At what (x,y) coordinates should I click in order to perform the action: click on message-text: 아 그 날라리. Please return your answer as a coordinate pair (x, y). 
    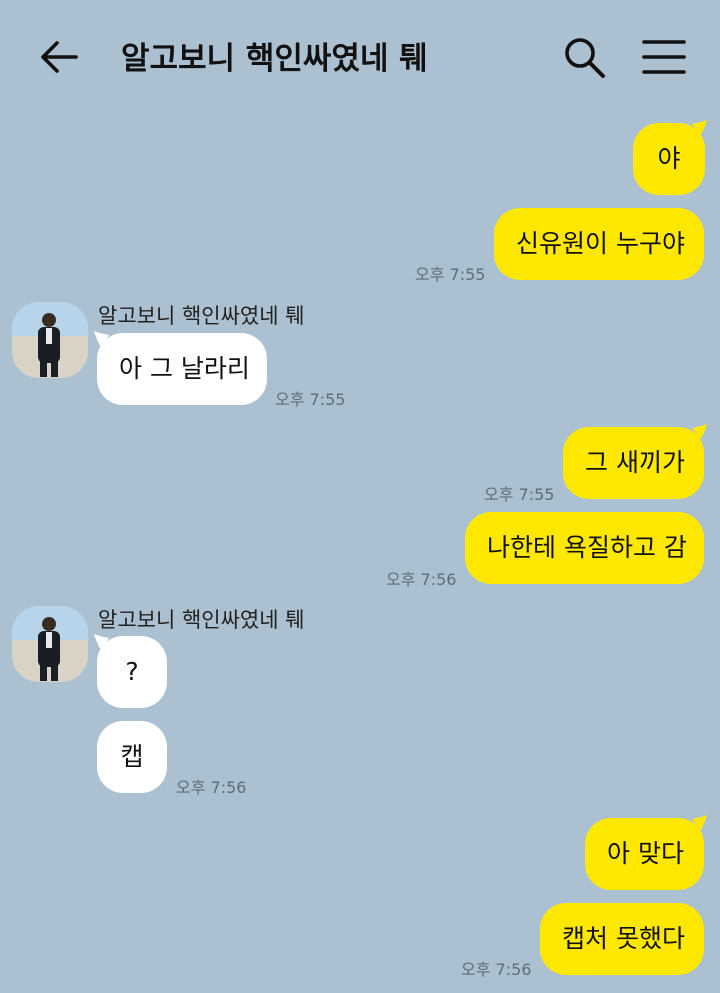
    Looking at the image, I should click on (184, 368).